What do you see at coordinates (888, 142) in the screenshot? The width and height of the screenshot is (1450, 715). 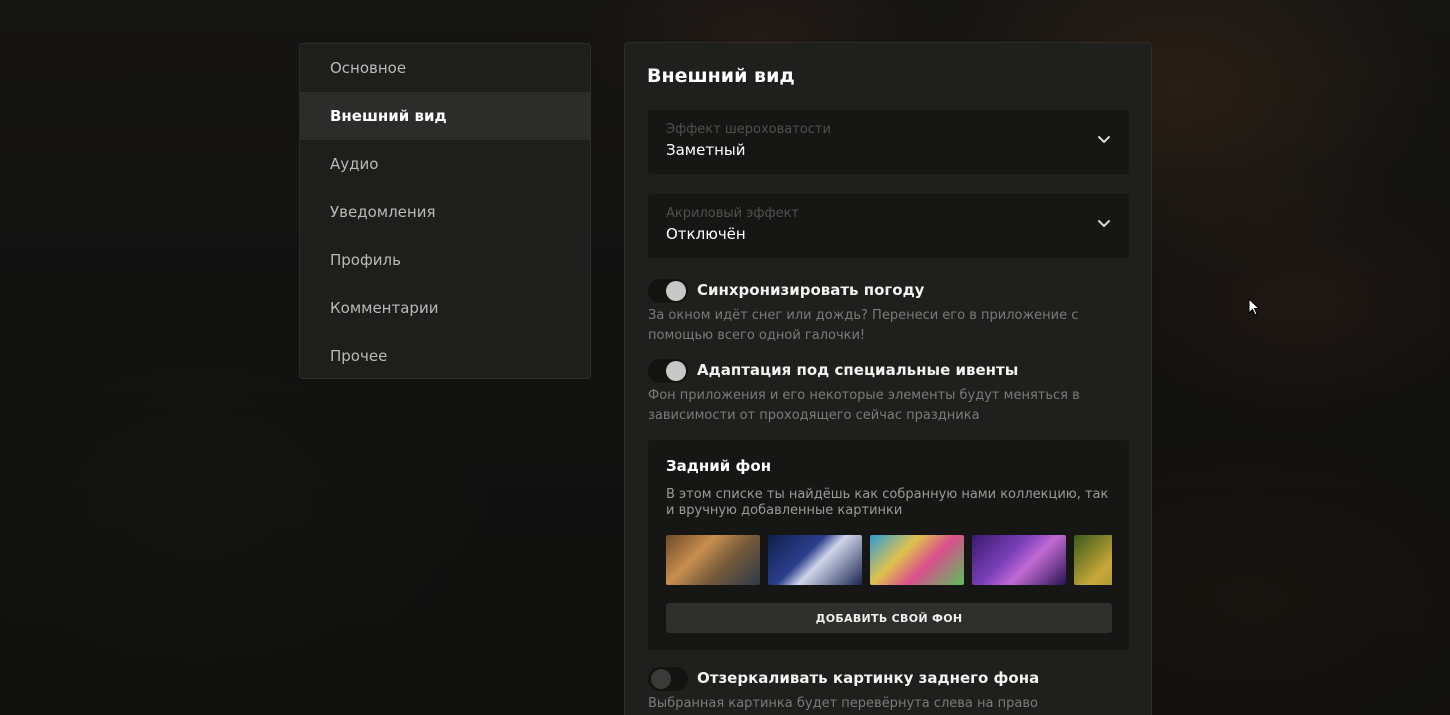 I see `roughness-effect-select: Эффект шероховатости Заметный` at bounding box center [888, 142].